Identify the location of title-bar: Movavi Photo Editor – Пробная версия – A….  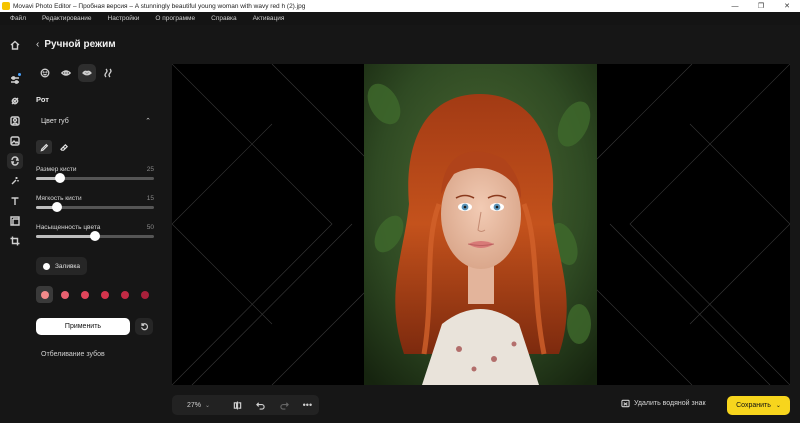
(400, 6).